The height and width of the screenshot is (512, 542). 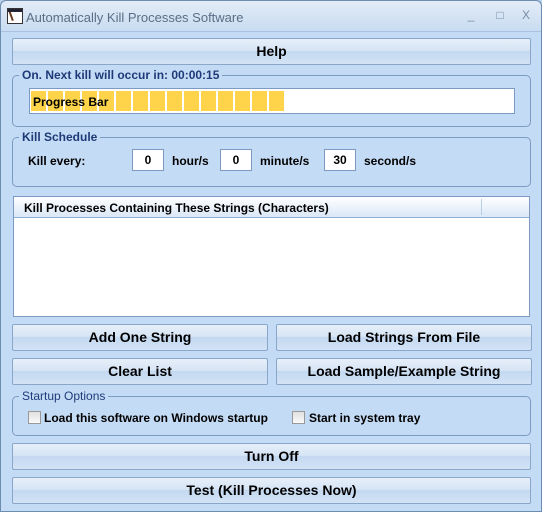 What do you see at coordinates (156, 418) in the screenshot?
I see `load-on-startup-label: Load this software on Windows startup` at bounding box center [156, 418].